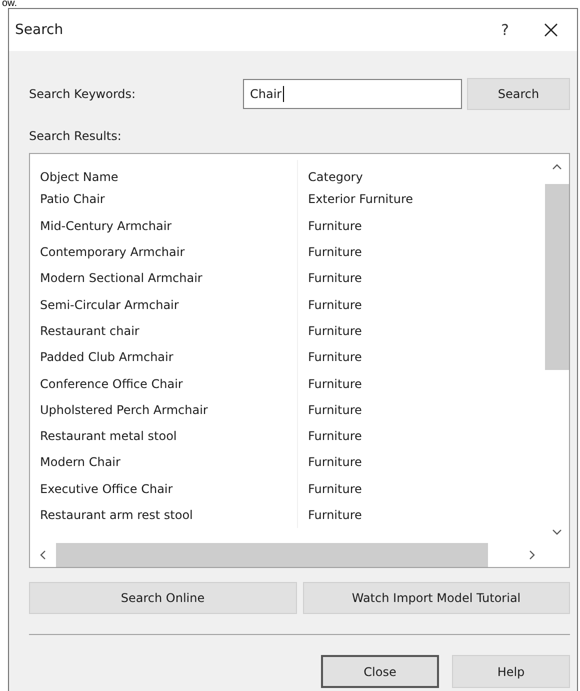 This screenshot has height=691, width=580. I want to click on dialog-button: Help, so click(511, 671).